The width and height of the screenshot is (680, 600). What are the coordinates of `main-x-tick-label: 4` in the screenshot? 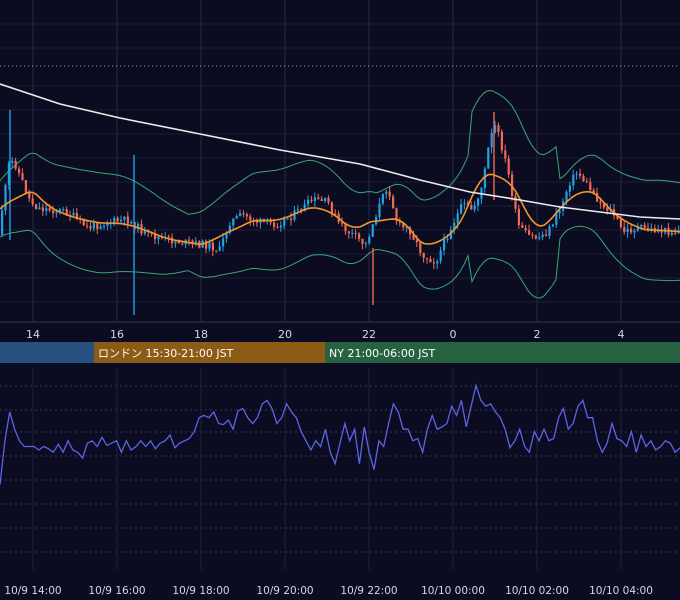 It's located at (621, 334).